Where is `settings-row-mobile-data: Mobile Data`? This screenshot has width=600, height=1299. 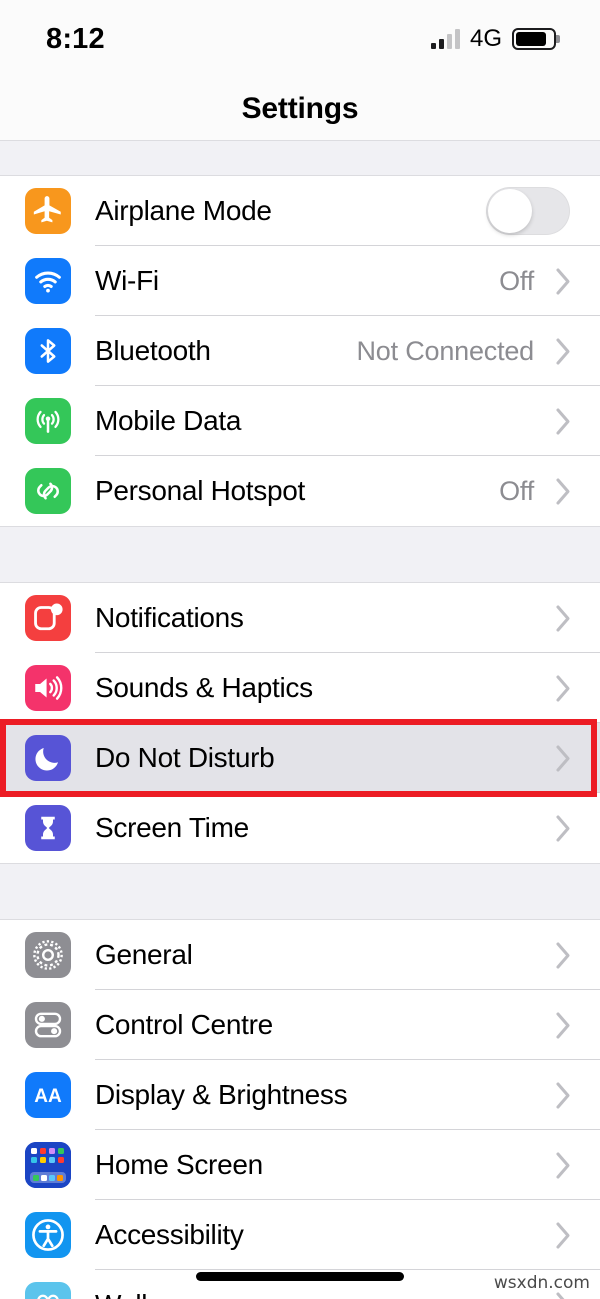
settings-row-mobile-data: Mobile Data is located at coordinates (300, 421).